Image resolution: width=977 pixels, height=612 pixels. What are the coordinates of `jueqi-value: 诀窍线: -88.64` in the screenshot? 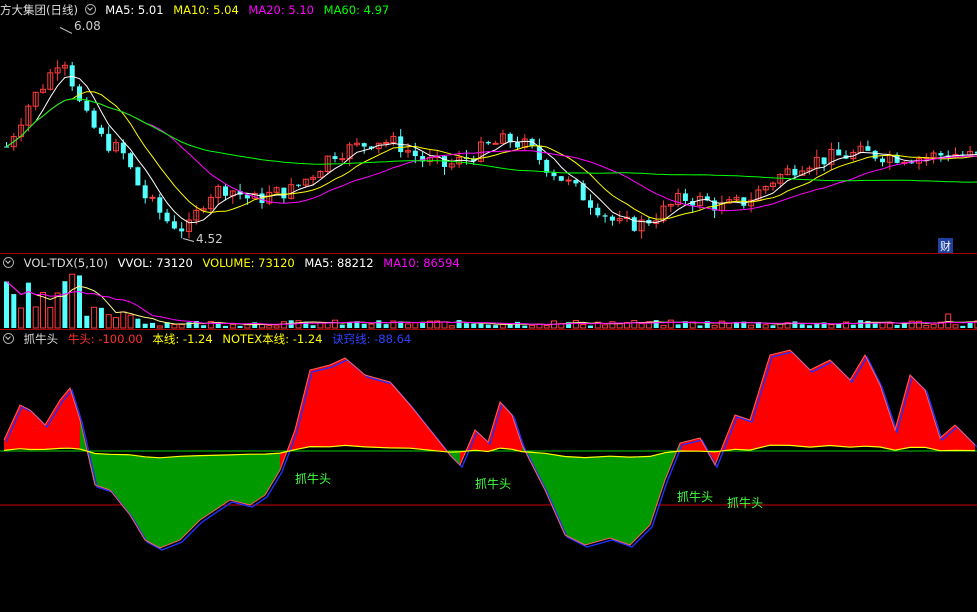 It's located at (372, 339).